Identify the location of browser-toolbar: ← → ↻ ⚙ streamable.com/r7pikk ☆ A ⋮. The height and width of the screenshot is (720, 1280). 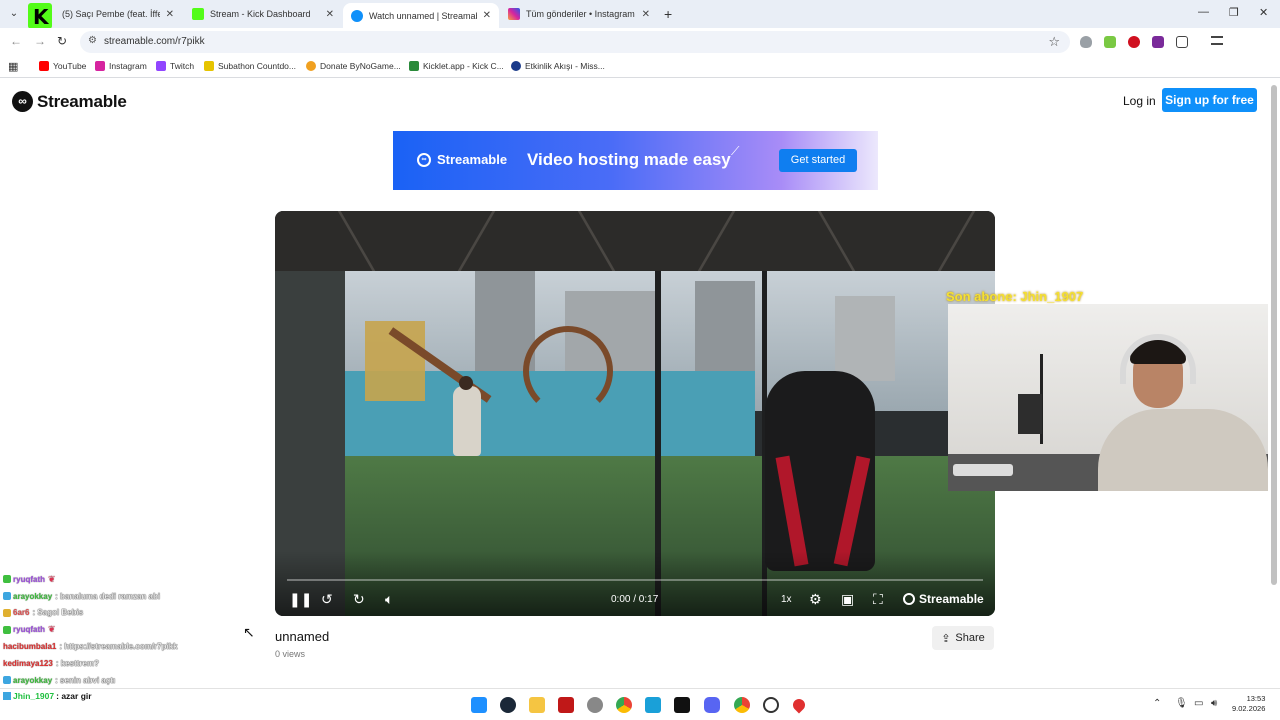
(640, 52).